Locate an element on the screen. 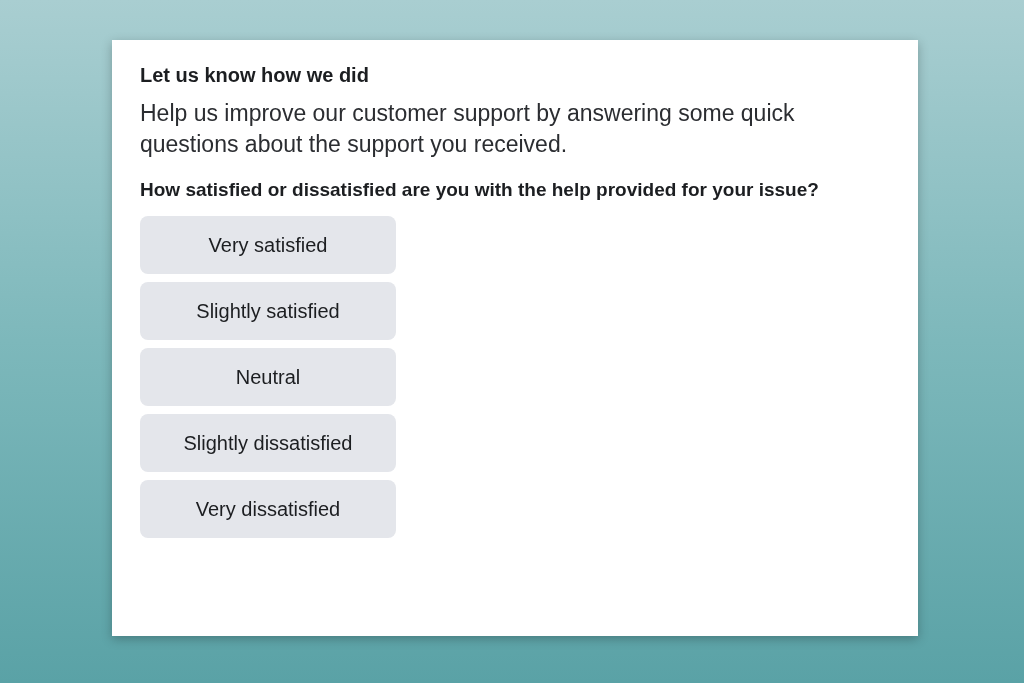 Image resolution: width=1024 pixels, height=683 pixels. survey-description: Help us improve our customer support by answering some quick questions about the support you received. is located at coordinates (468, 129).